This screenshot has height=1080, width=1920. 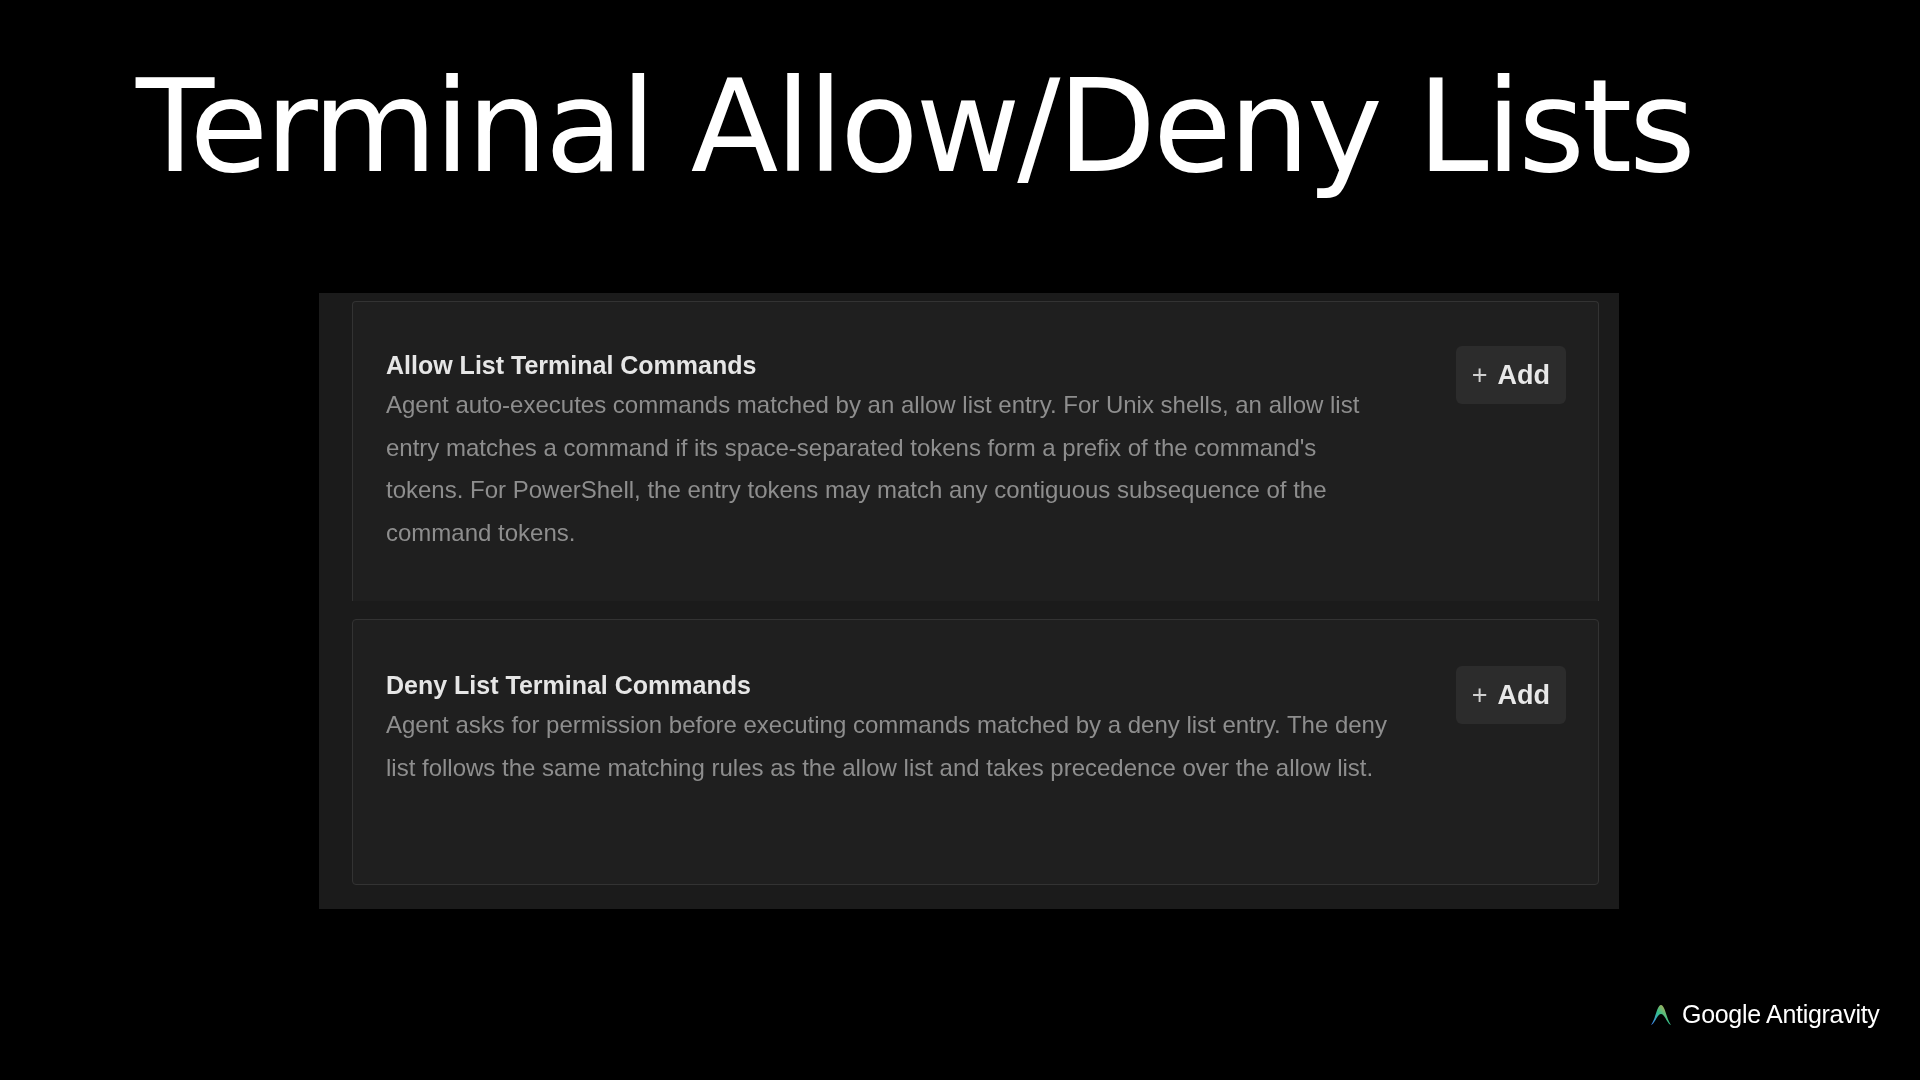 I want to click on brand-name: Google Antigravity, so click(x=1781, y=1014).